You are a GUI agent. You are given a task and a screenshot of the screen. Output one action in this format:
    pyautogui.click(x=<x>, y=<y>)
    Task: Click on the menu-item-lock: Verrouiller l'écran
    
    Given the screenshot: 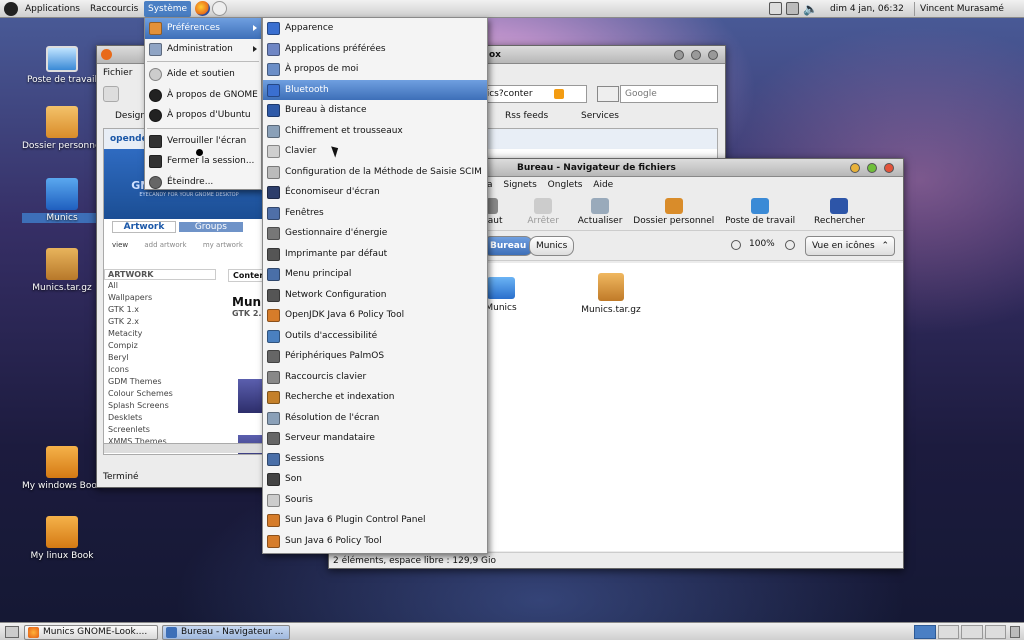 What is the action you would take?
    pyautogui.click(x=203, y=141)
    